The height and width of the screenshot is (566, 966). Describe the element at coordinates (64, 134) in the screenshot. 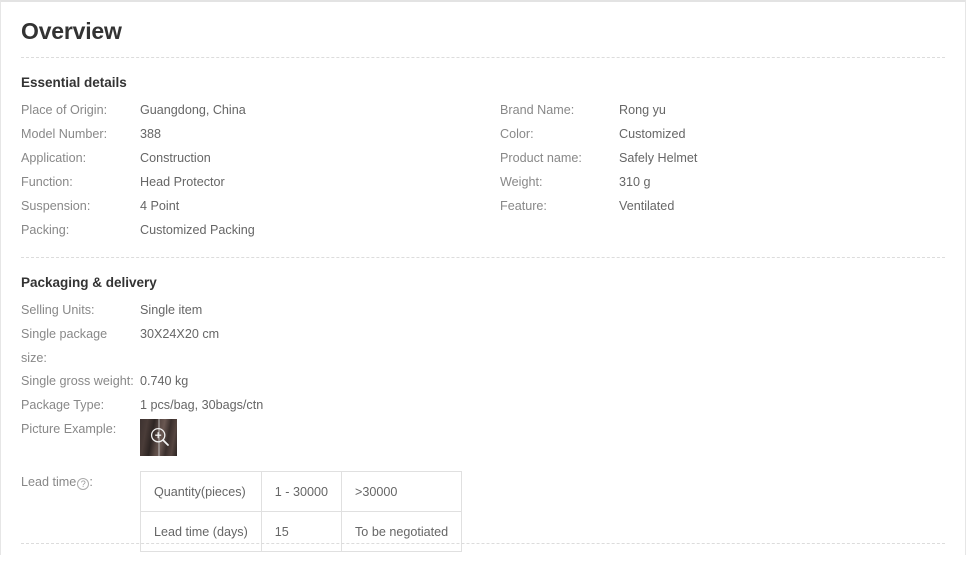

I see `detail-label: Model Number:` at that location.